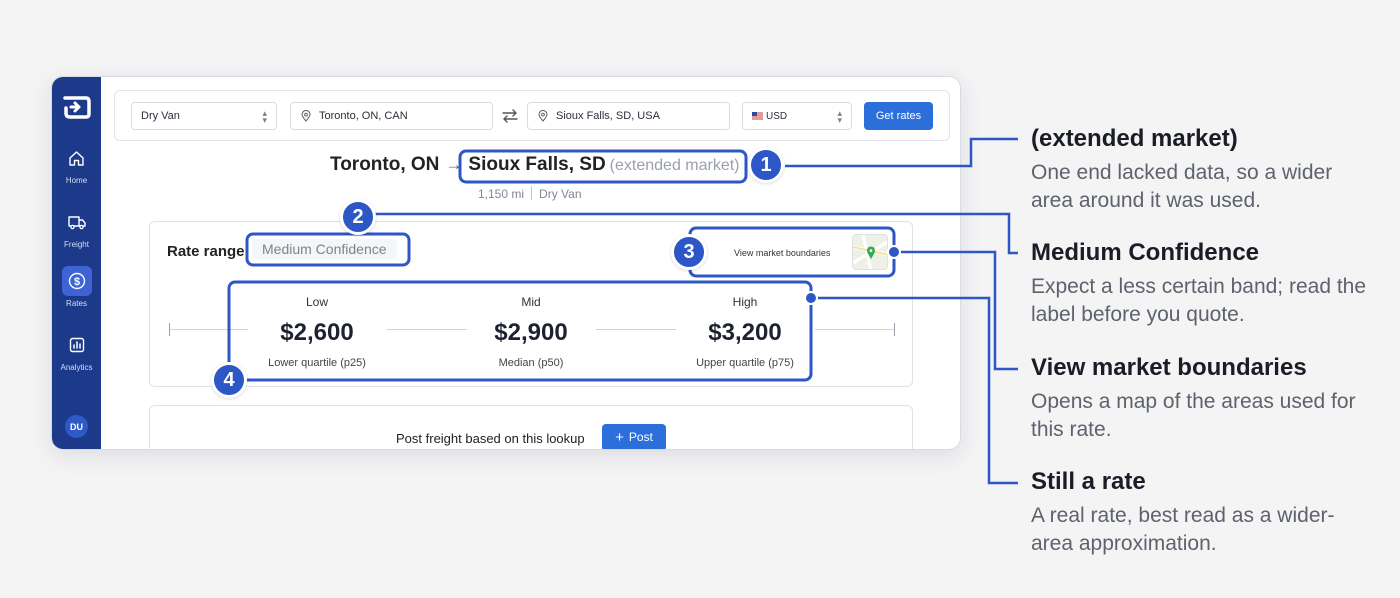 This screenshot has width=1400, height=598. Describe the element at coordinates (1134, 138) in the screenshot. I see `note-title: (extended market)` at that location.